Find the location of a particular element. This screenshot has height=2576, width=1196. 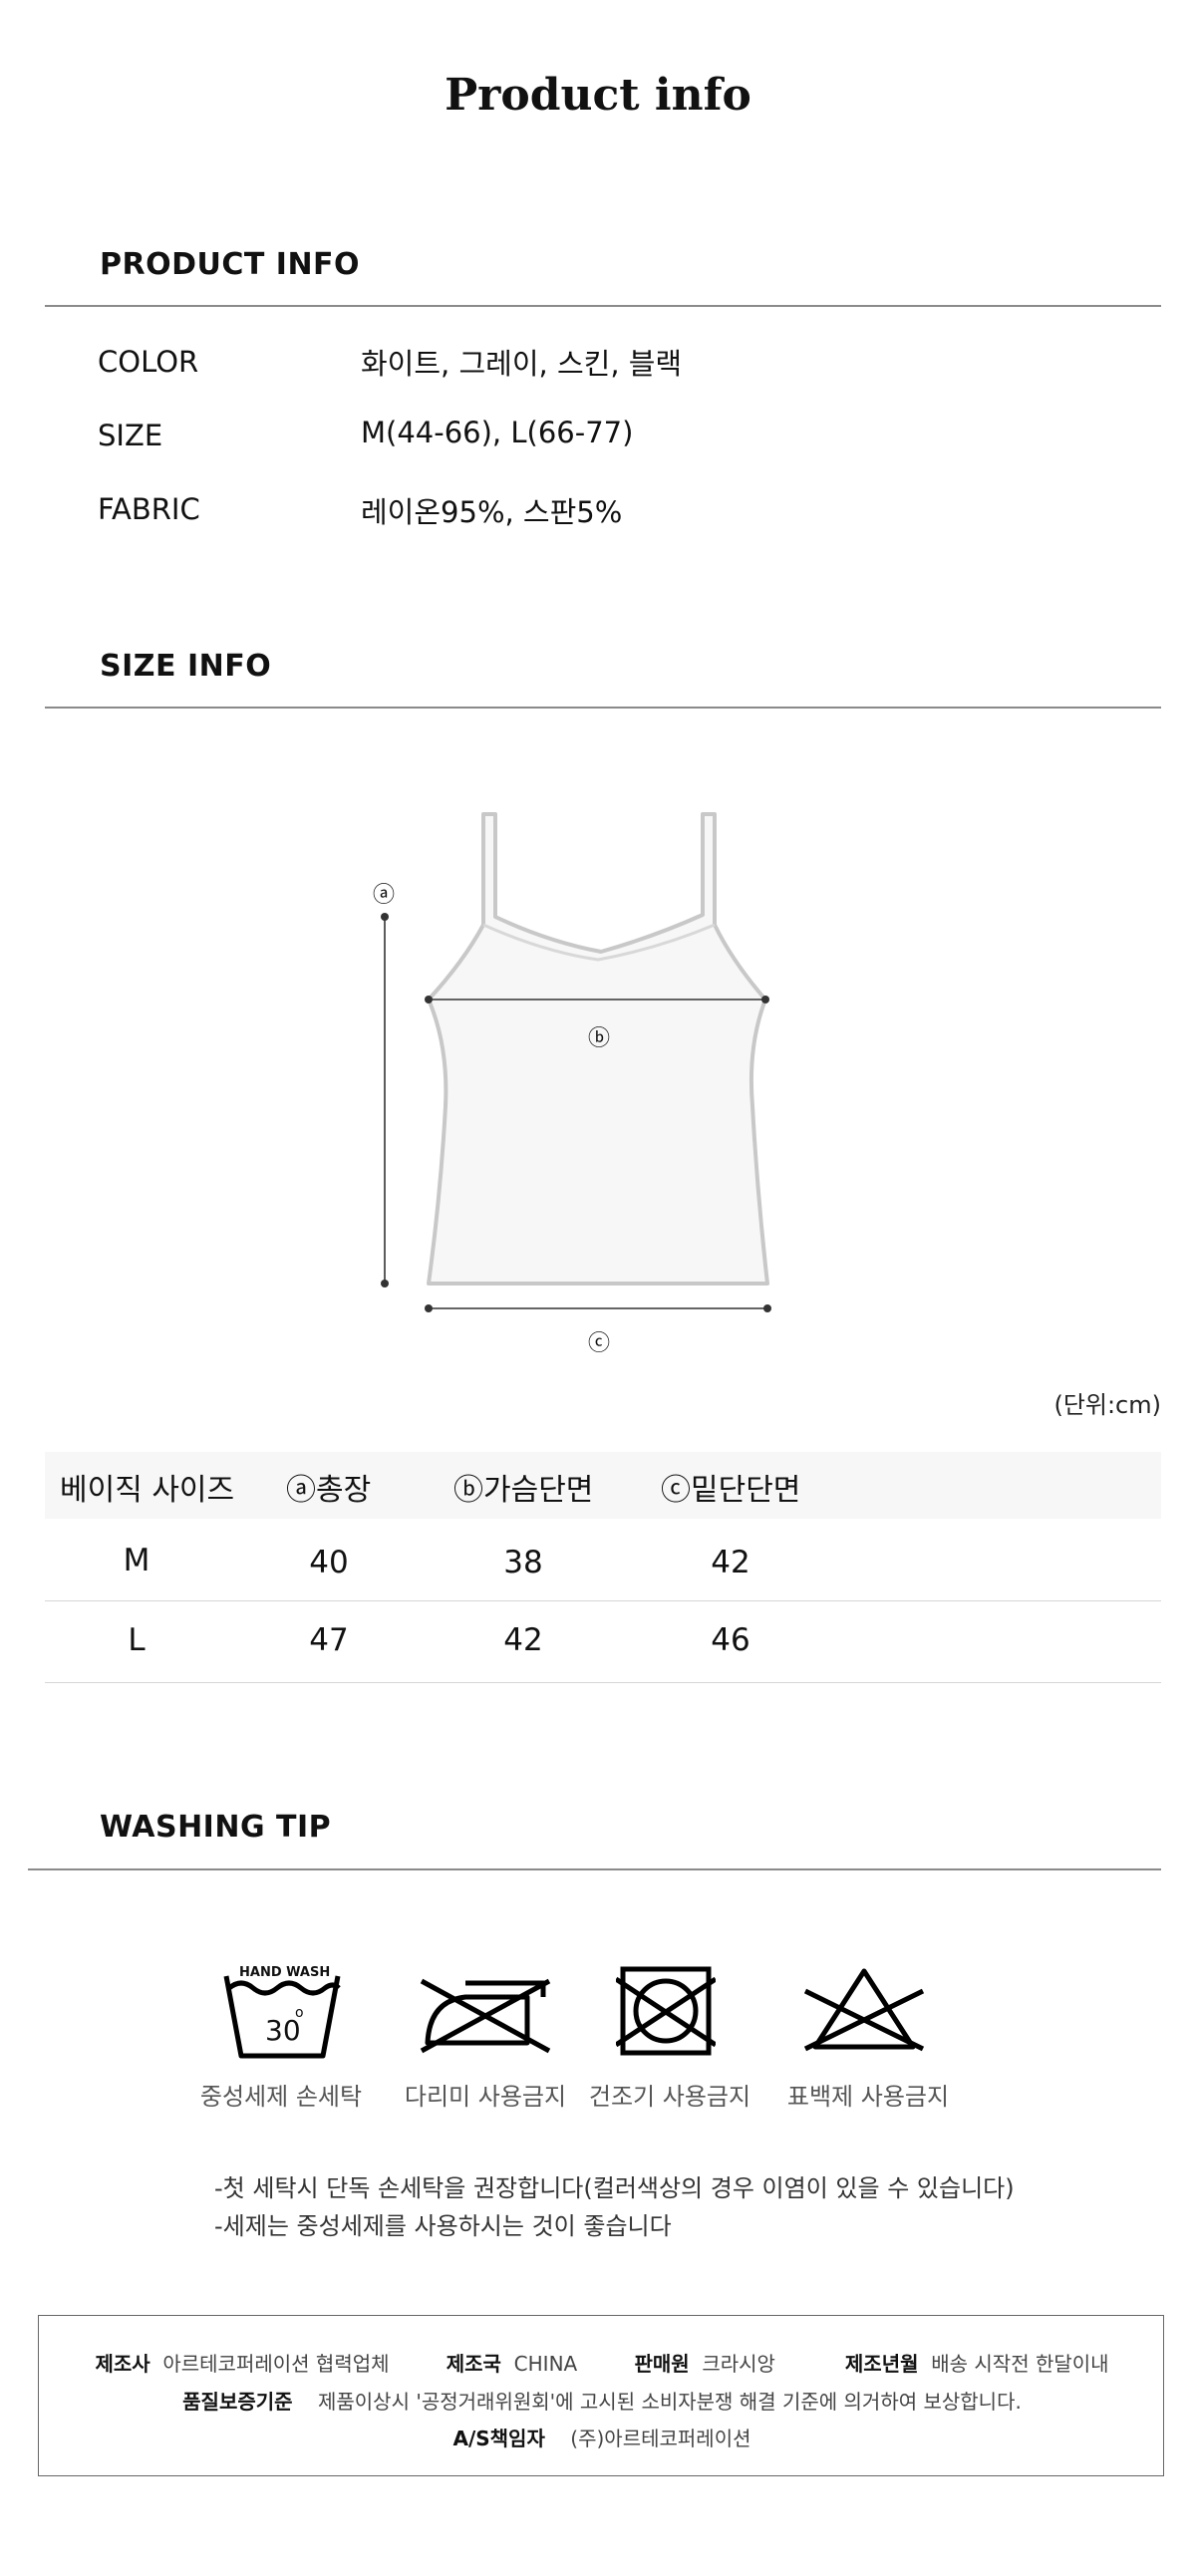

size-table-row-m-length: 40 is located at coordinates (329, 1562).